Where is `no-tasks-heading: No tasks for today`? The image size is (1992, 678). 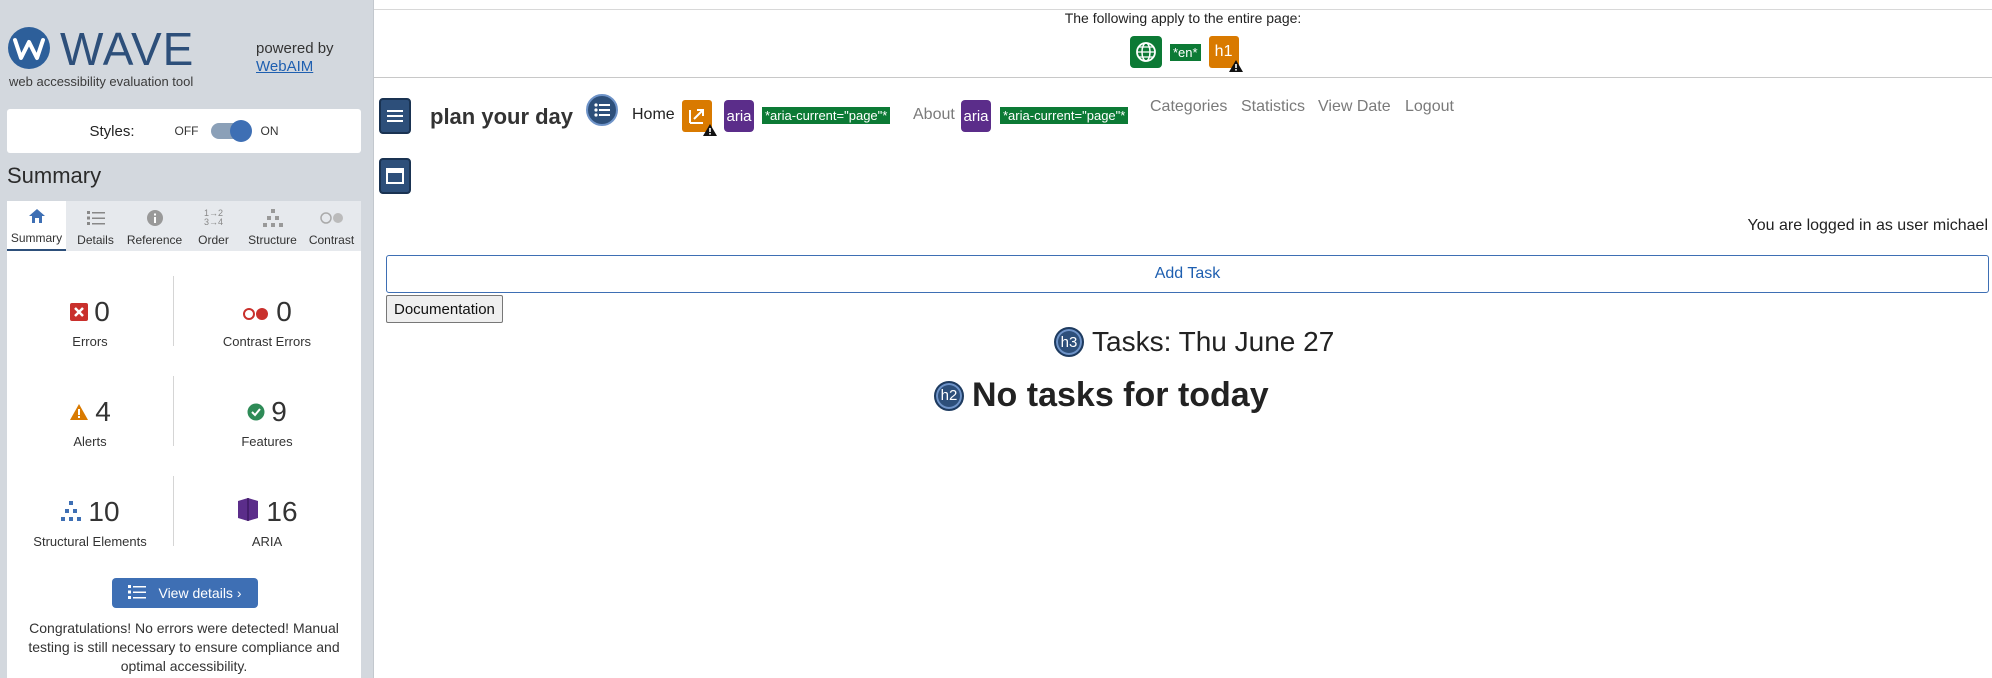
no-tasks-heading: No tasks for today is located at coordinates (1120, 395).